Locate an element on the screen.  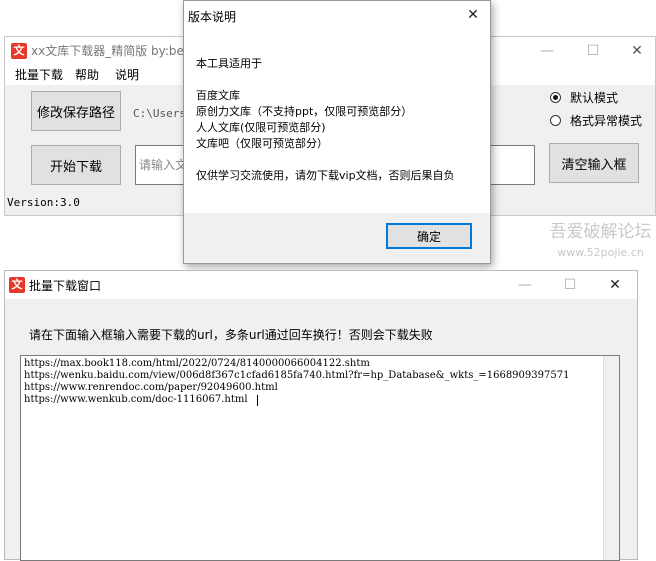
about-line-disclaimer: 仅供学习交流使用，请勿下载vip文档，否则后果自负 is located at coordinates (325, 175).